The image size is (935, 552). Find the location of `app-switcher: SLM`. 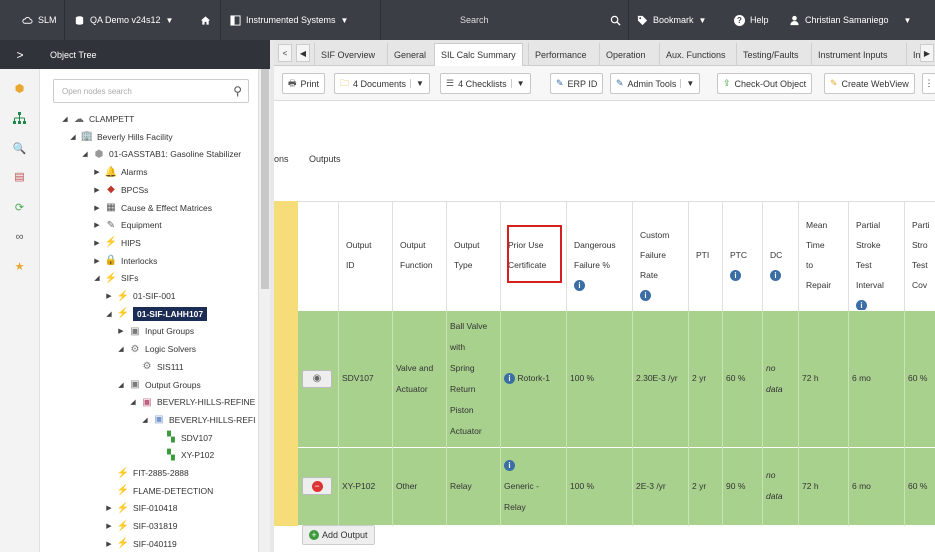

app-switcher: SLM is located at coordinates (39, 20).